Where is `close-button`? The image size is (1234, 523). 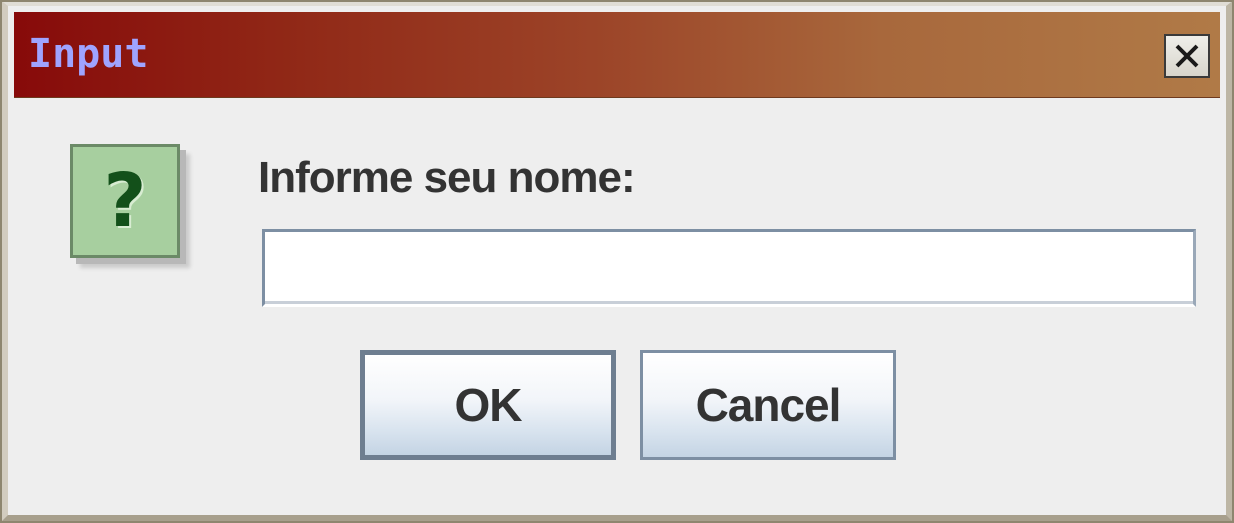 close-button is located at coordinates (1187, 56).